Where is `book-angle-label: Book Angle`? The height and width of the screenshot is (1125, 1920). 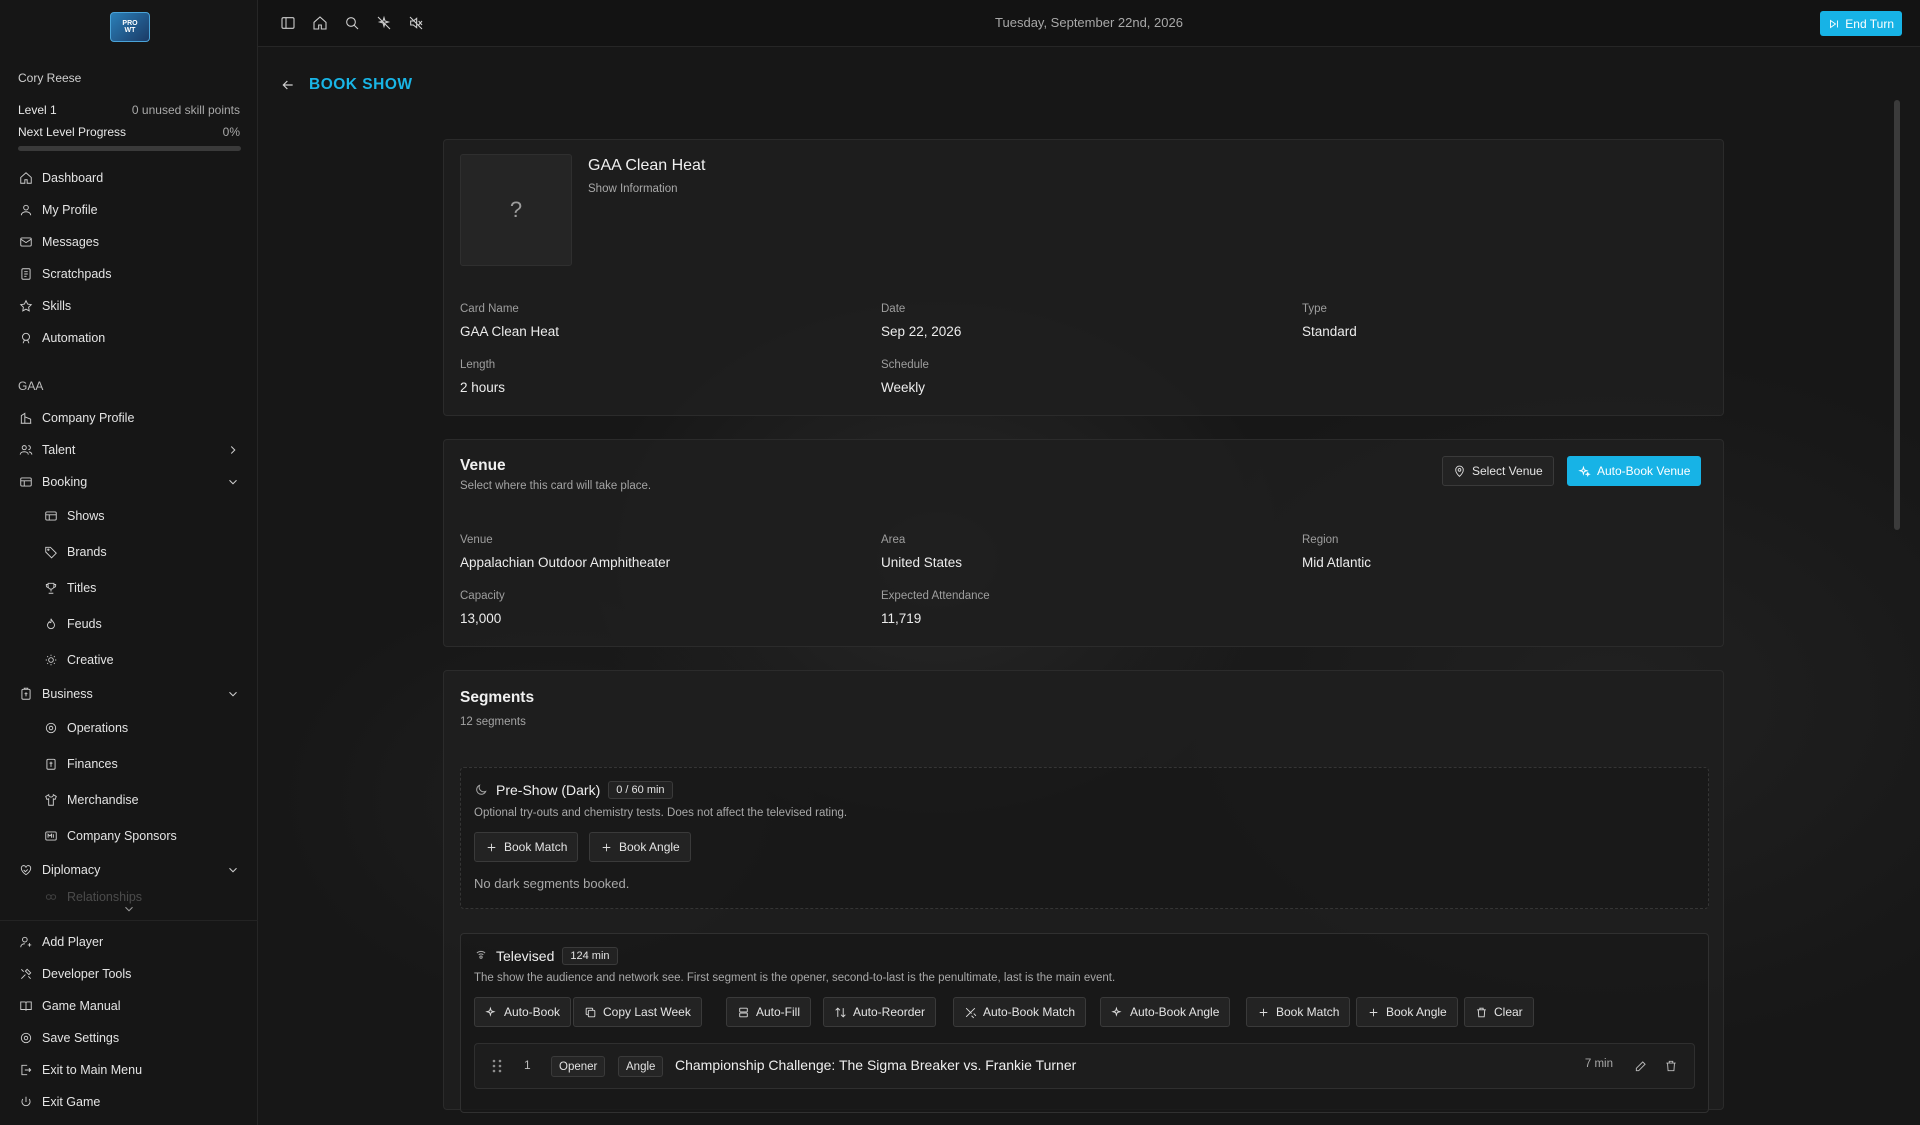
book-angle-label: Book Angle is located at coordinates (1416, 1012).